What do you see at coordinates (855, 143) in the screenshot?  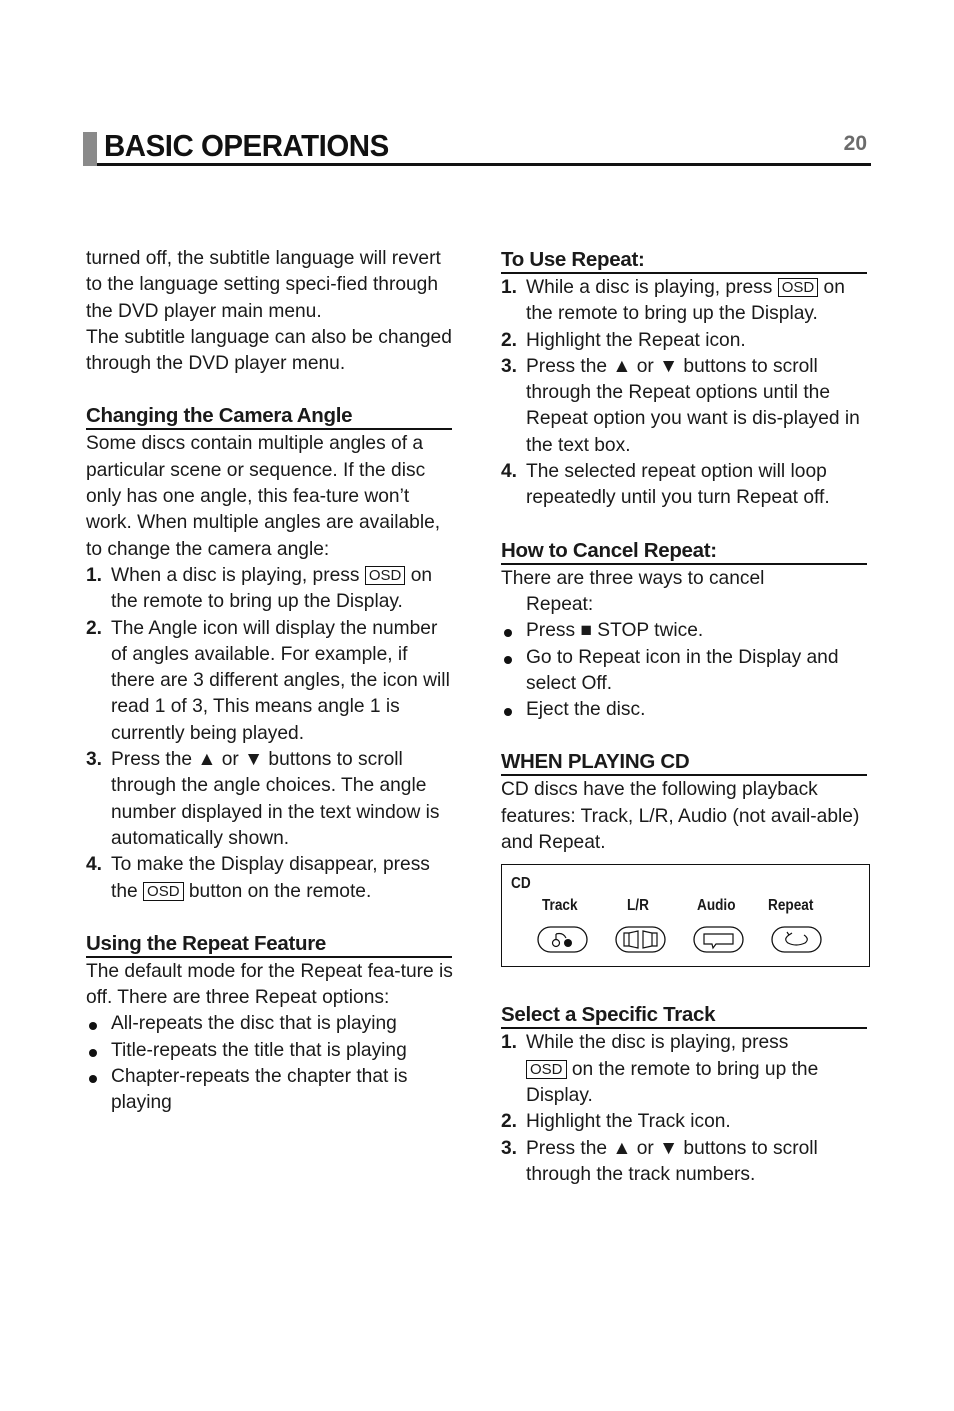 I see `page-number: 20` at bounding box center [855, 143].